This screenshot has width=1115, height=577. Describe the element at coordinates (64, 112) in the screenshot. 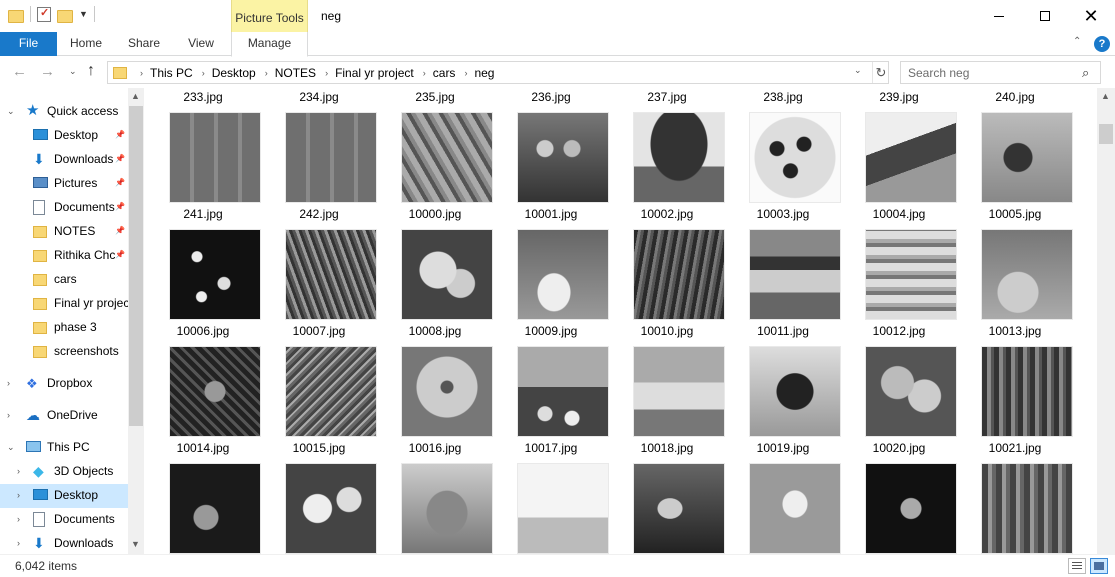

I see `sidebar-item-quick-access: ⌄ ★ Quick access` at that location.